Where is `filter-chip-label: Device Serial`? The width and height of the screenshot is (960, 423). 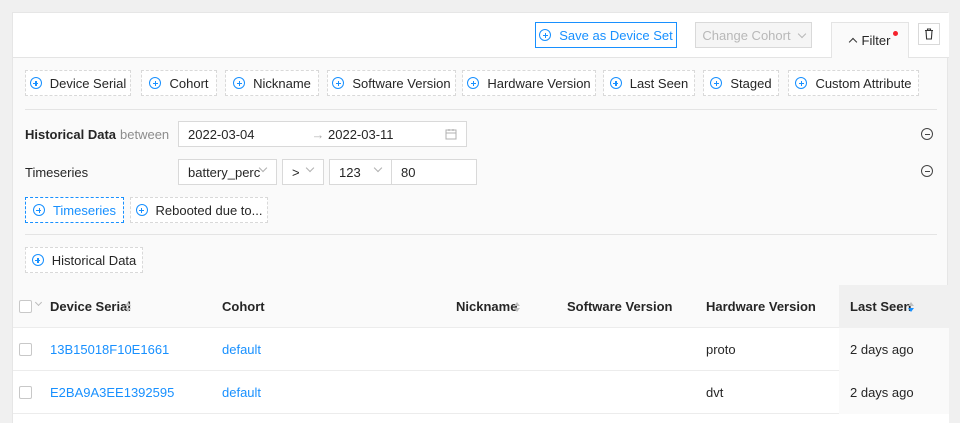
filter-chip-label: Device Serial is located at coordinates (88, 83).